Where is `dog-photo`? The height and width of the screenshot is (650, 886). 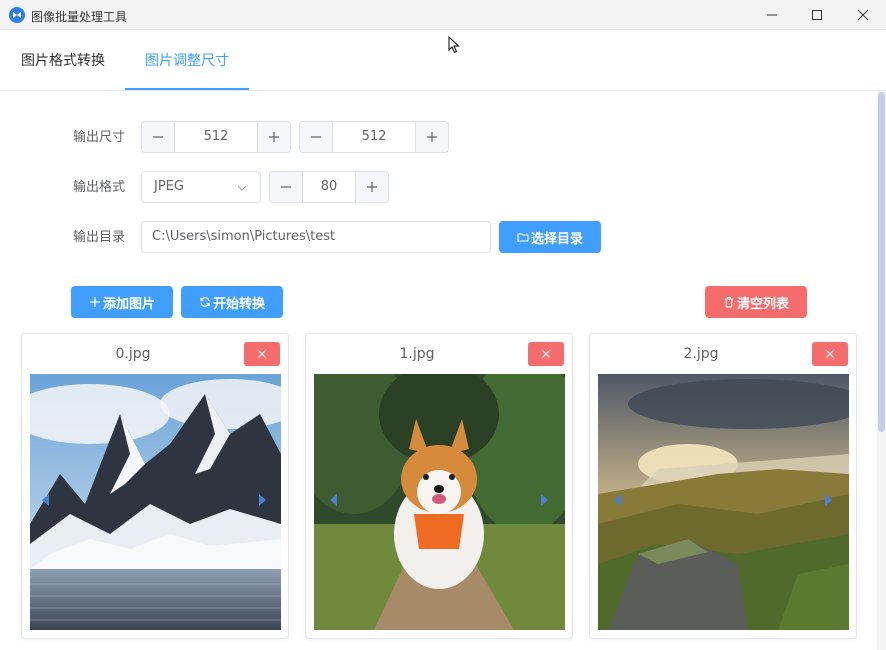 dog-photo is located at coordinates (439, 502).